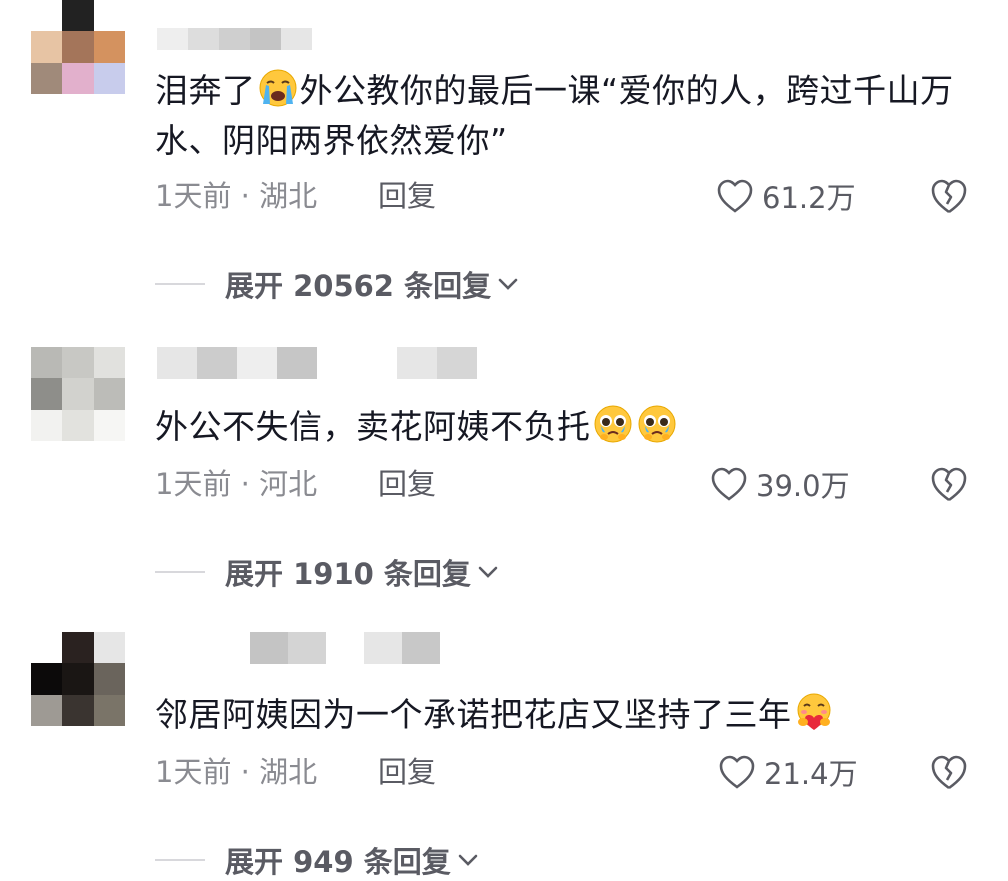  What do you see at coordinates (813, 711) in the screenshot?
I see `hugging-heart-emoji` at bounding box center [813, 711].